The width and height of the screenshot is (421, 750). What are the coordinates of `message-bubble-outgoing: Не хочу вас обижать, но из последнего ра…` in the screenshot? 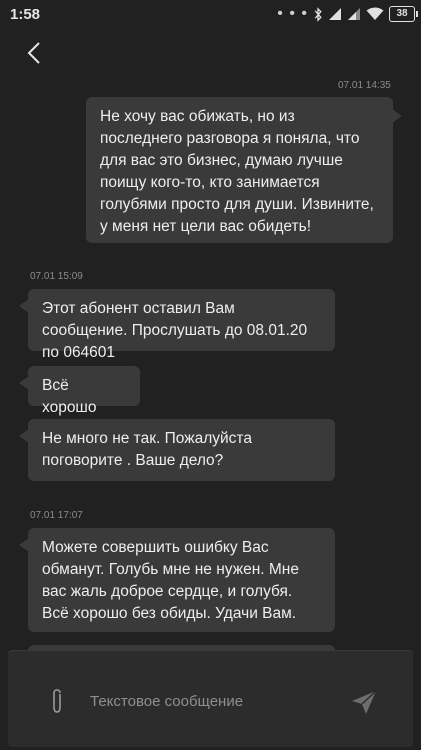 It's located at (244, 170).